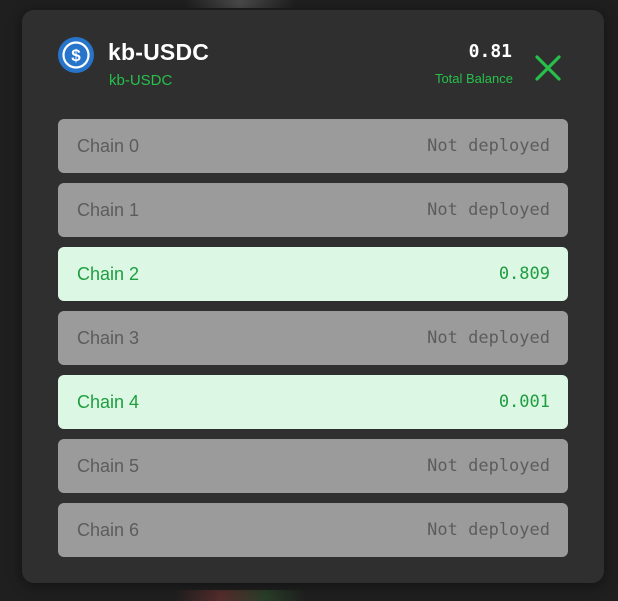 The width and height of the screenshot is (618, 601). I want to click on chain-label: Chain 0, so click(108, 146).